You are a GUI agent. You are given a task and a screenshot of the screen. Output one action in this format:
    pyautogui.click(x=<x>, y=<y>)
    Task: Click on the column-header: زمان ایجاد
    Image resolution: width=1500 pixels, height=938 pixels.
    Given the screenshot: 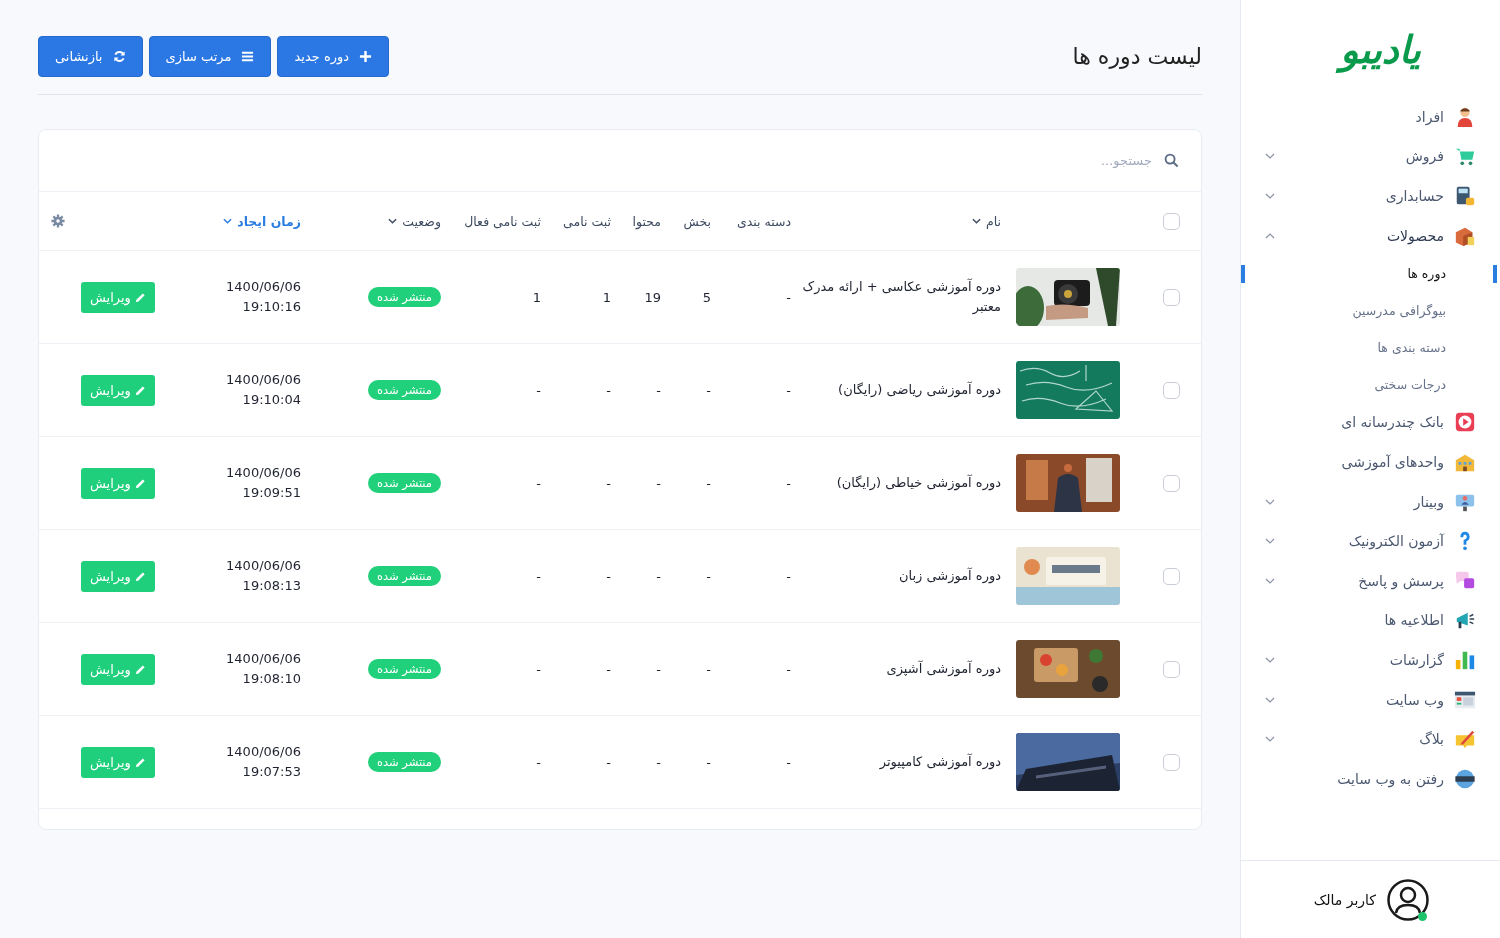 What is the action you would take?
    pyautogui.click(x=262, y=221)
    